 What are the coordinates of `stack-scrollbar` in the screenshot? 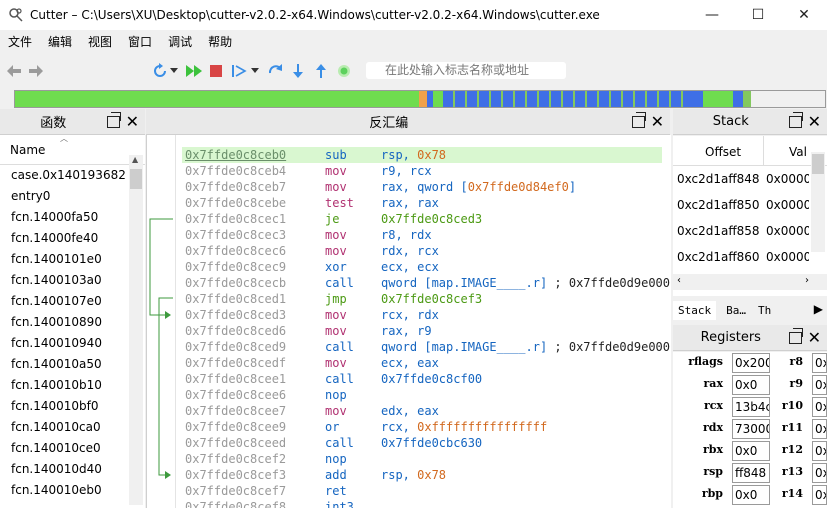 It's located at (818, 202).